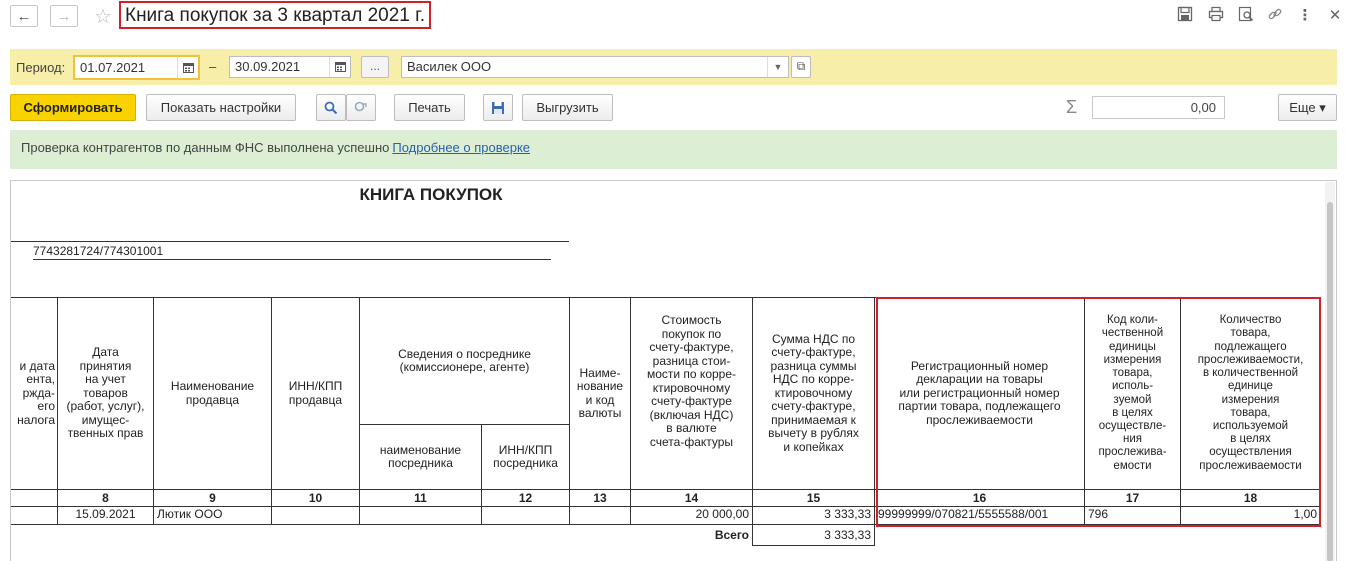  I want to click on open-organization-button: ⧉, so click(801, 67).